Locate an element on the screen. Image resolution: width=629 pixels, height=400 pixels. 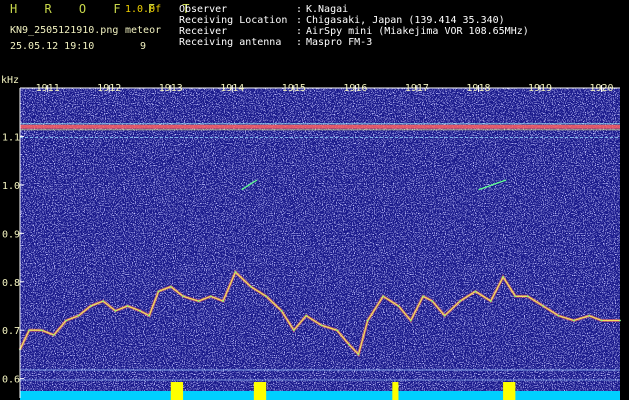
carrier-band is located at coordinates (320, 126).